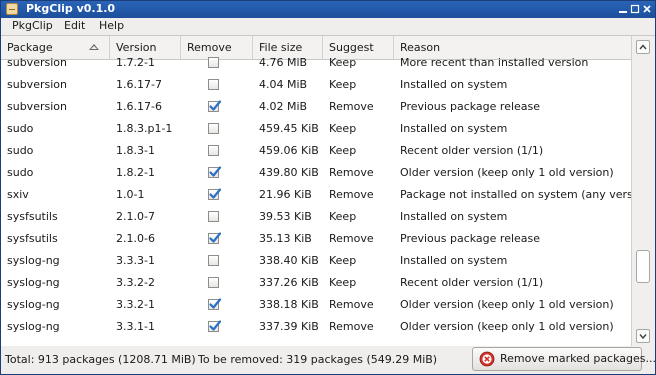 This screenshot has height=375, width=656. I want to click on chevron-down-icon, so click(643, 337).